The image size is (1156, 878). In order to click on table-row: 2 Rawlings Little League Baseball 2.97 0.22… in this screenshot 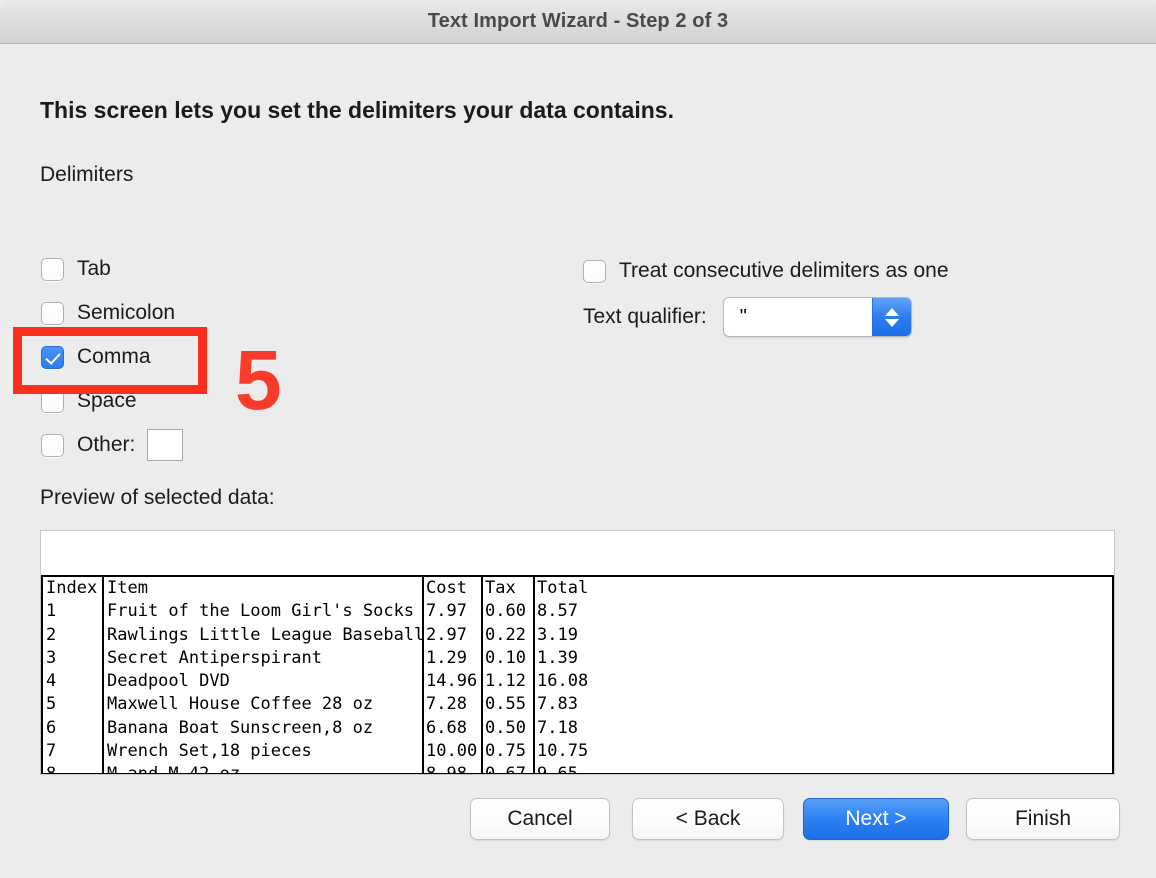, I will do `click(577, 635)`.